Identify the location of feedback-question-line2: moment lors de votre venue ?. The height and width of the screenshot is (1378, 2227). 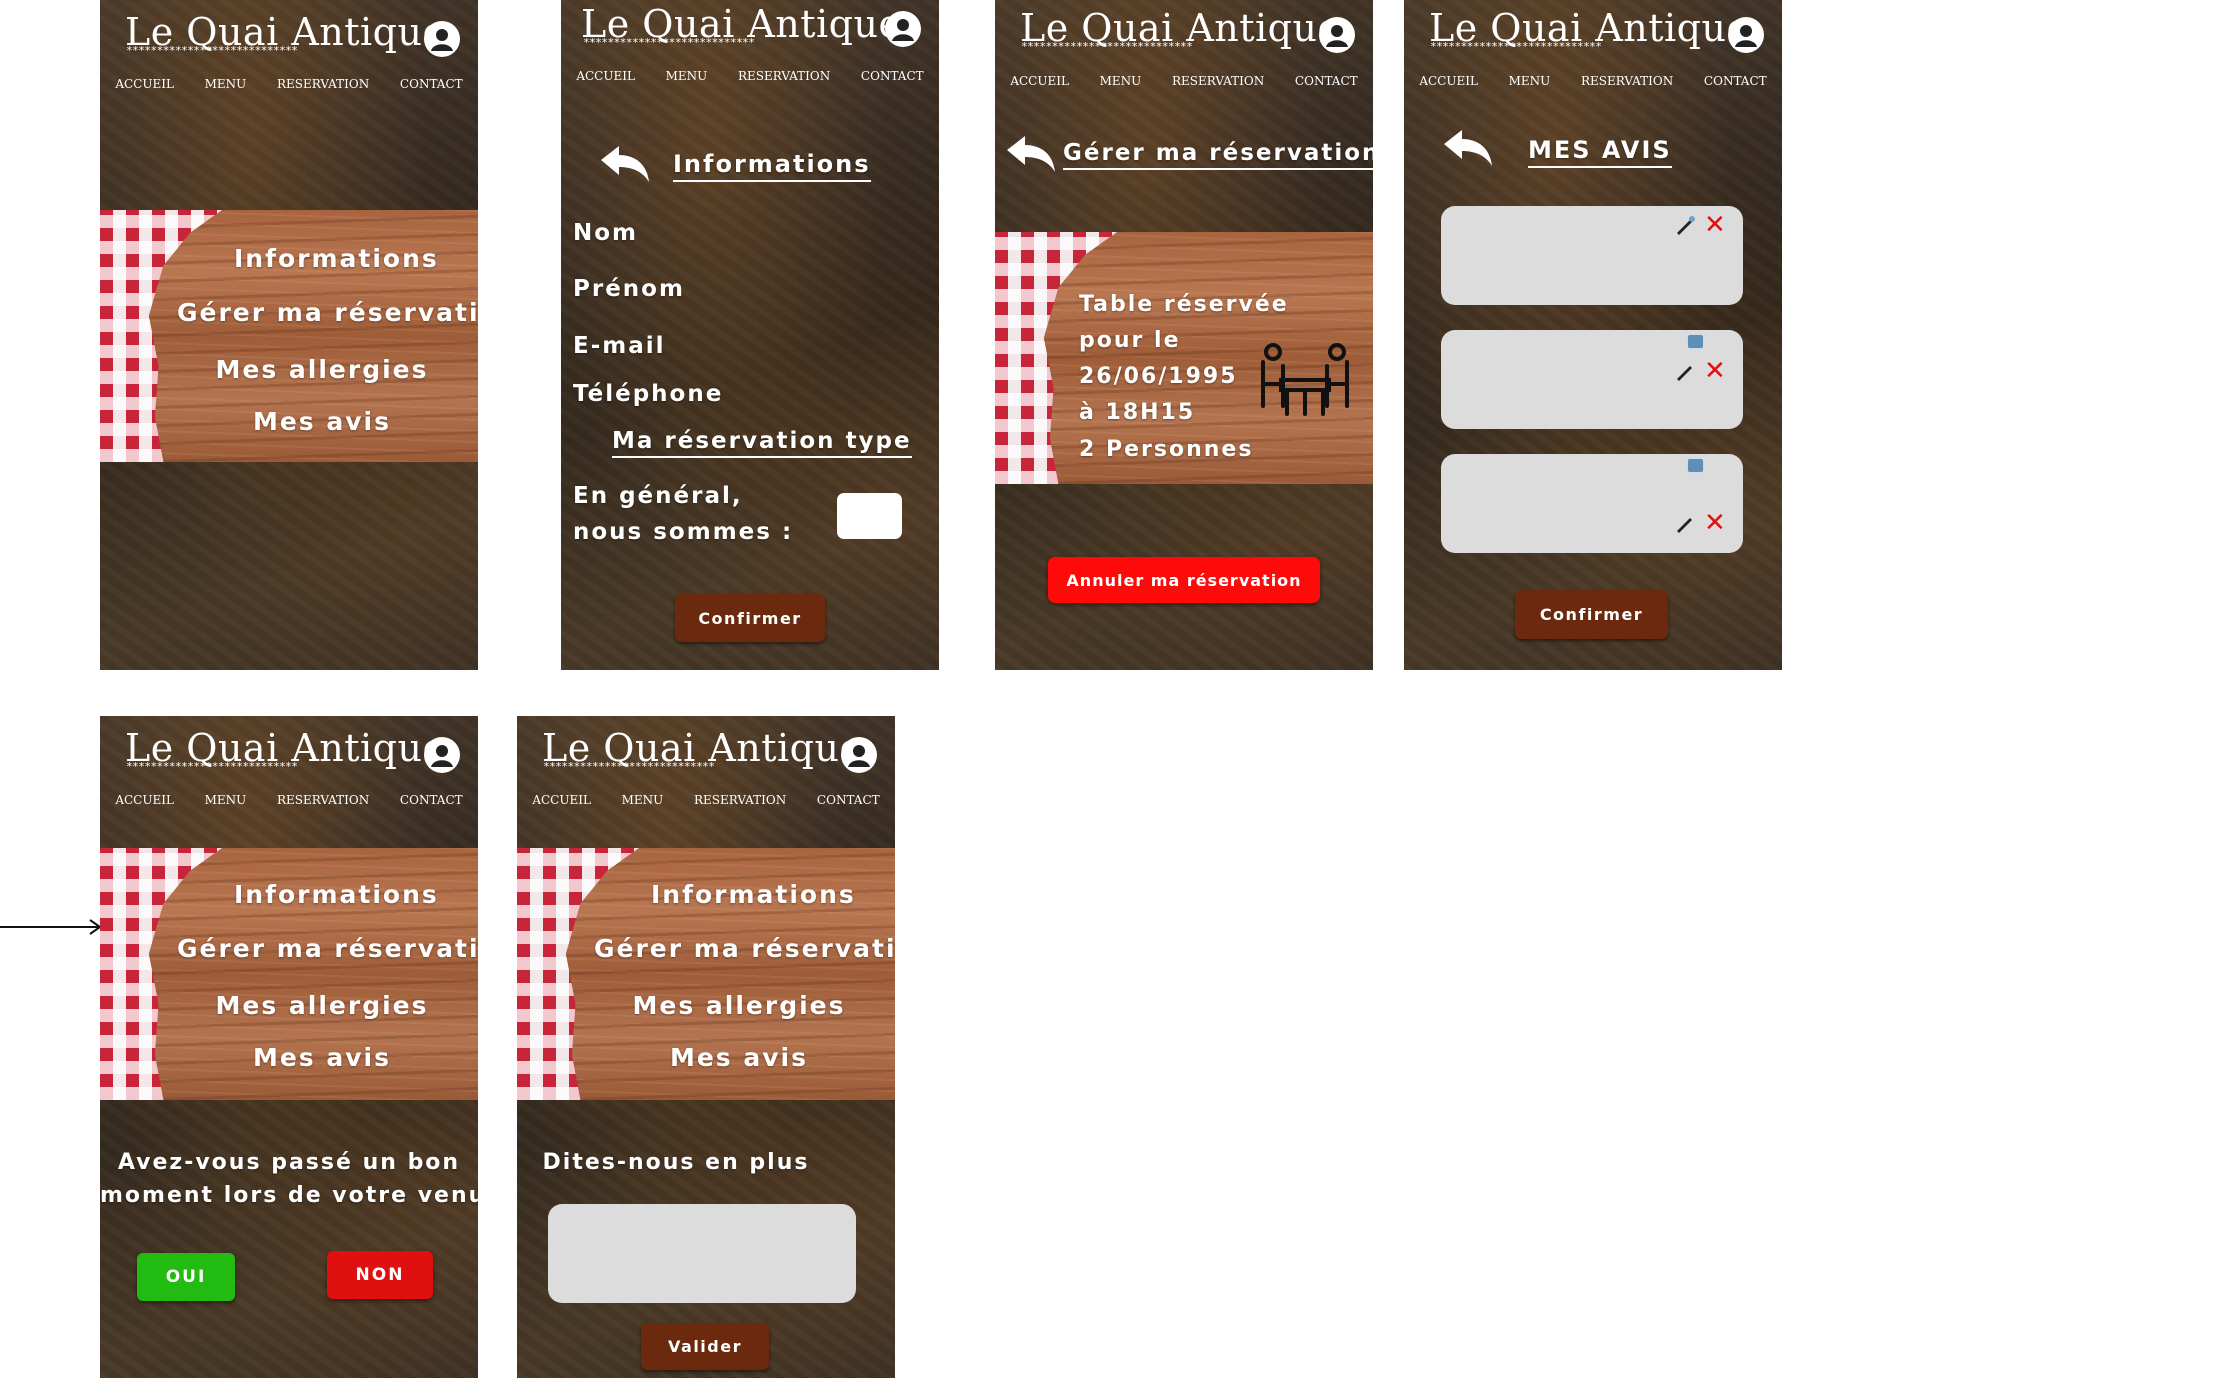
(289, 1195).